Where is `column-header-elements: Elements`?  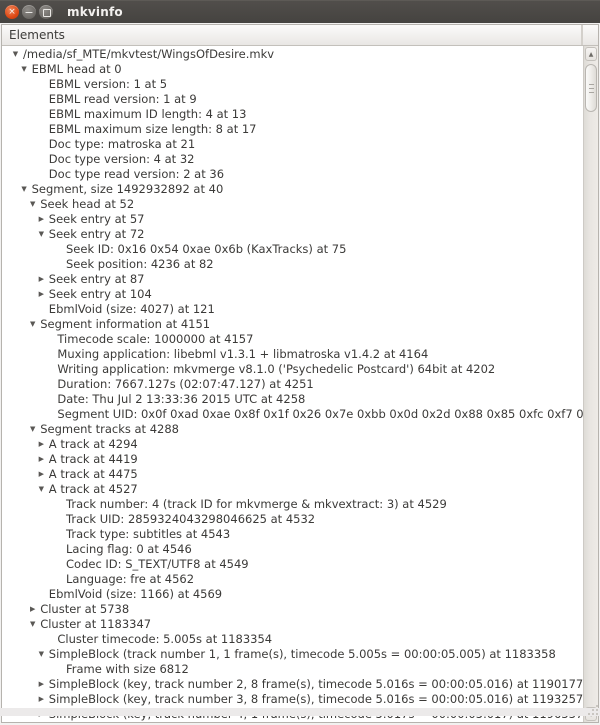
column-header-elements: Elements is located at coordinates (292, 35).